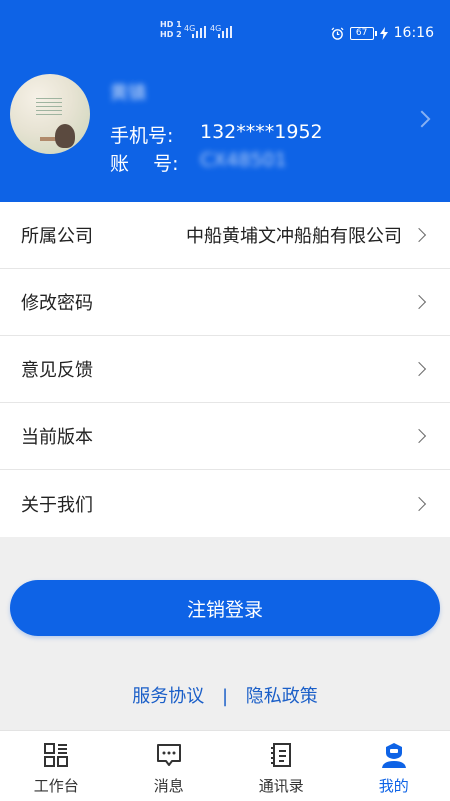  I want to click on privacy-policy-link: 隐私政策, so click(282, 696).